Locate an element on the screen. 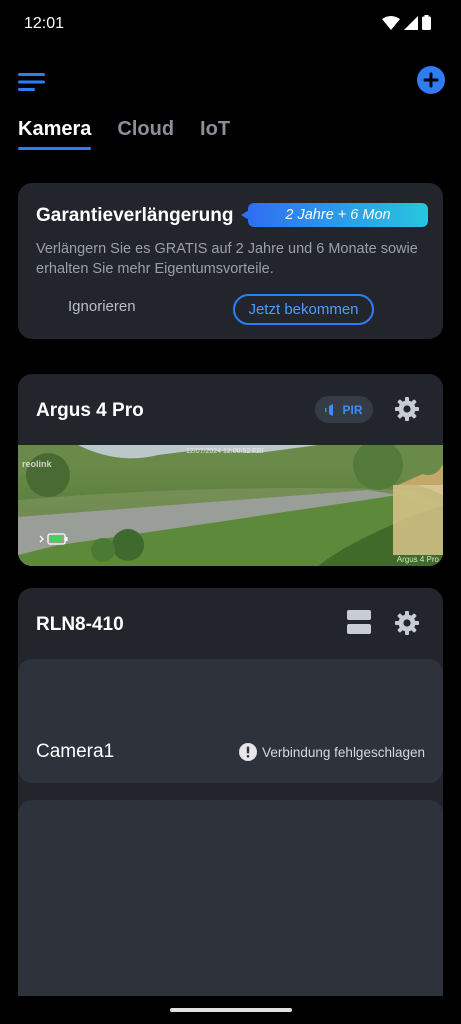 This screenshot has height=1024, width=461. battery-charging-icon is located at coordinates (53, 539).